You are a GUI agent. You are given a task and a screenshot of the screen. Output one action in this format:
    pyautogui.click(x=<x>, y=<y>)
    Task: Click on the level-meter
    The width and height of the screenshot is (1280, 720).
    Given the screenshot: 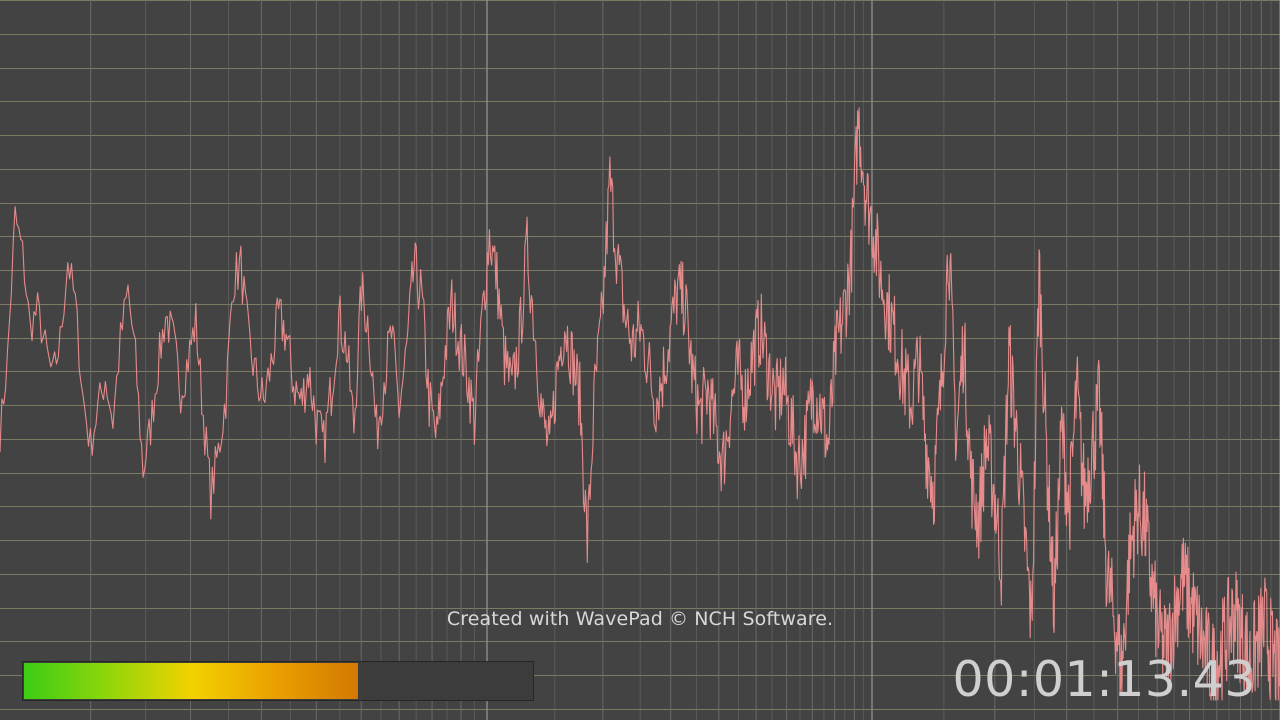 What is the action you would take?
    pyautogui.click(x=278, y=681)
    